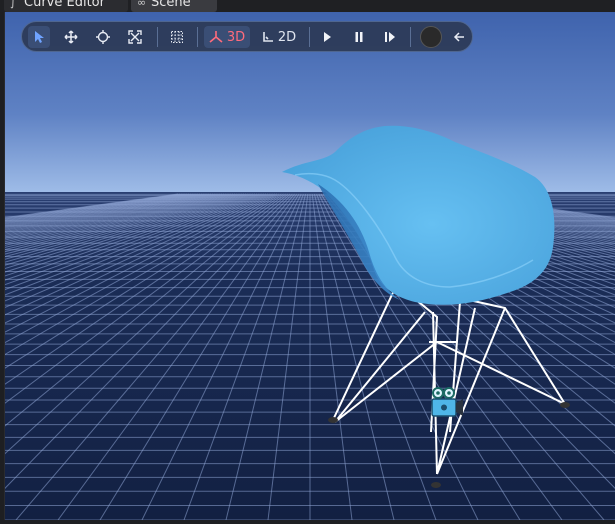 This screenshot has width=615, height=524. What do you see at coordinates (171, 5) in the screenshot?
I see `tab-scene-label: Scene` at bounding box center [171, 5].